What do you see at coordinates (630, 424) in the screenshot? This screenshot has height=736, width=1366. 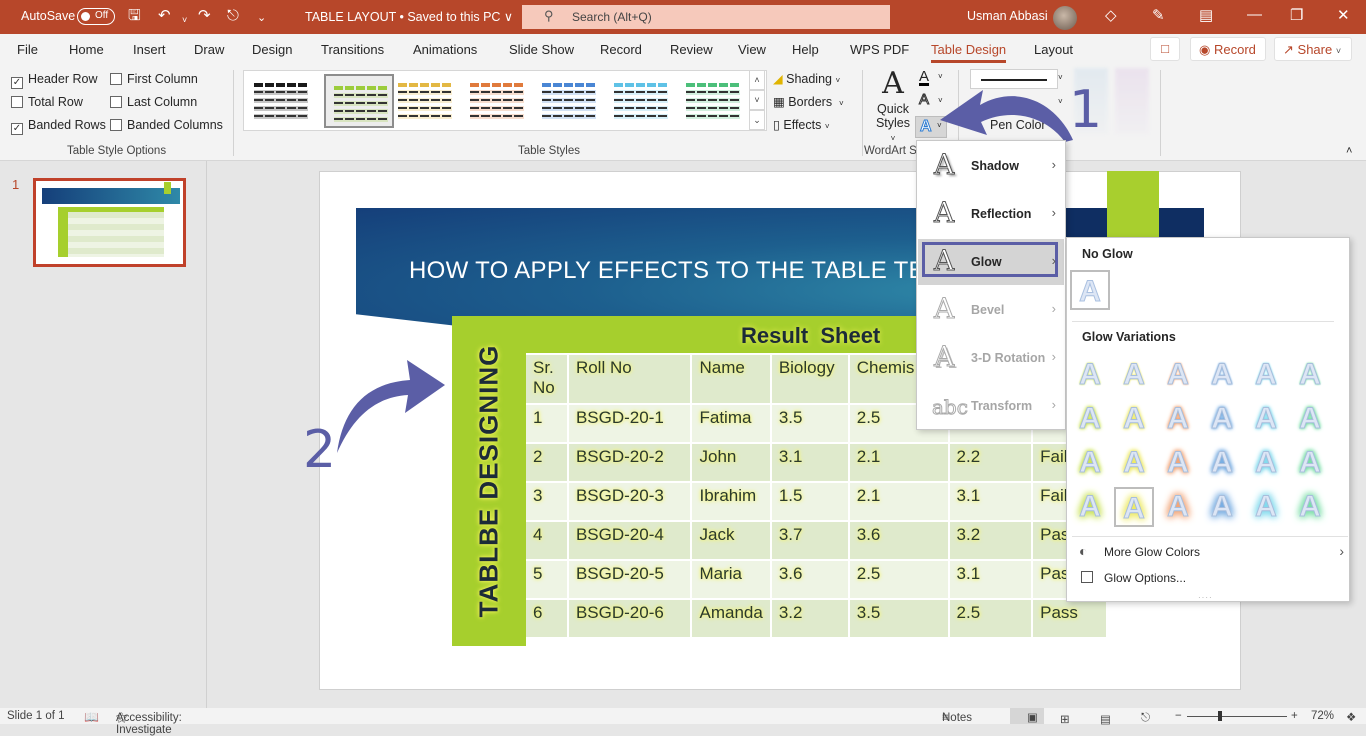 I see `table-cell: BSGD-20-1` at bounding box center [630, 424].